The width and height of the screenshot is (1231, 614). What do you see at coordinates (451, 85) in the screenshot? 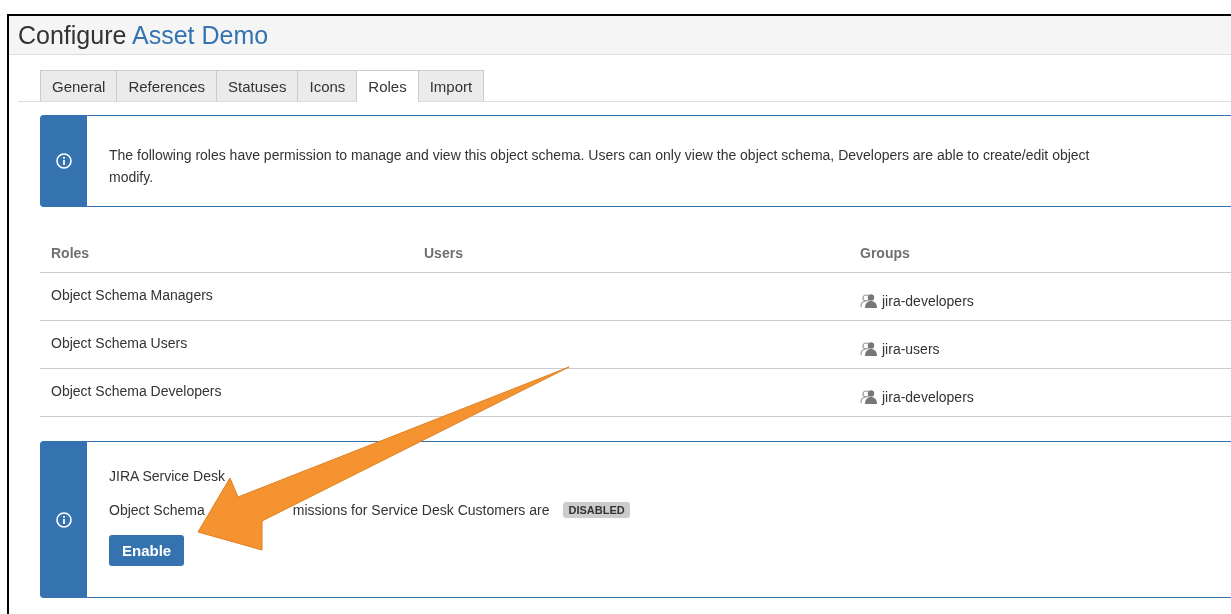
I see `tab: Import` at bounding box center [451, 85].